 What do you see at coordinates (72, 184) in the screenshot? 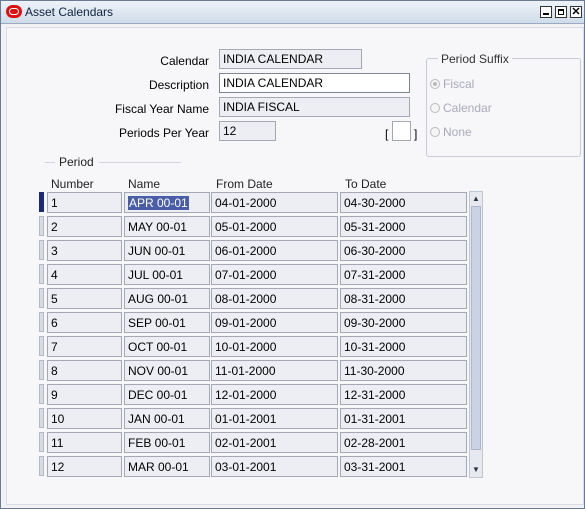
I see `column-header-number: Number` at bounding box center [72, 184].